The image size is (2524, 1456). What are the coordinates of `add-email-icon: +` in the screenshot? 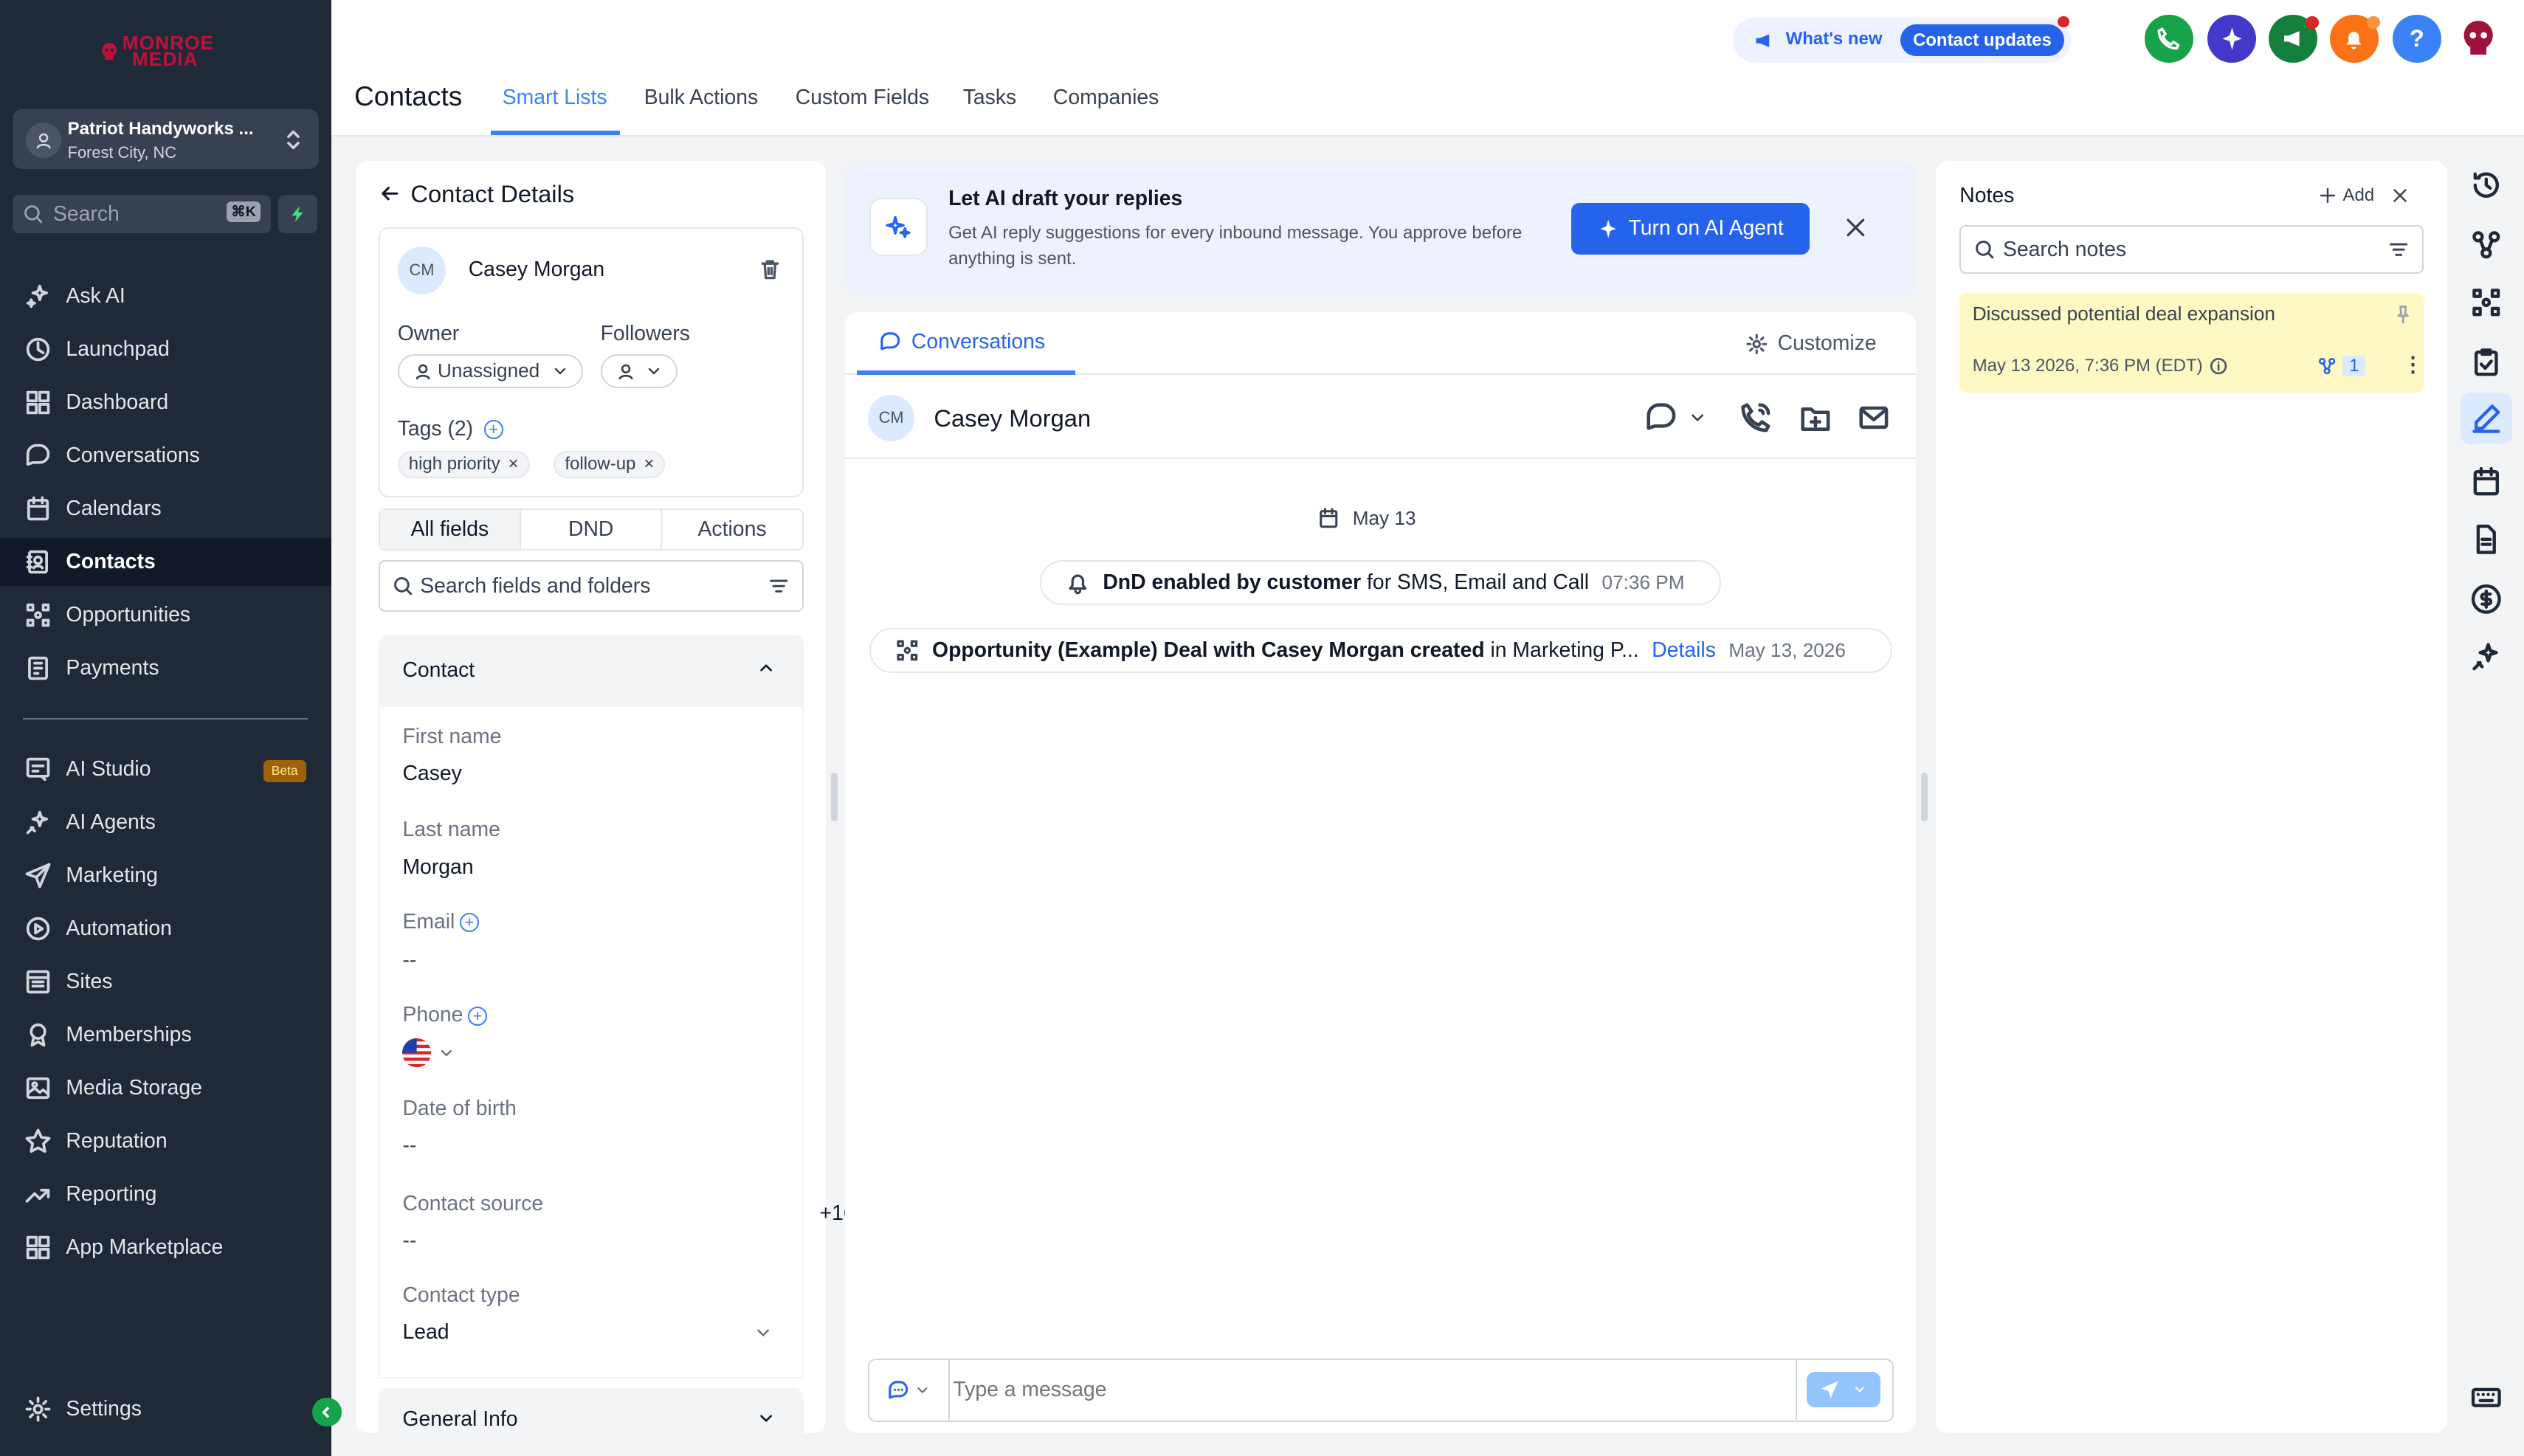 It's located at (469, 923).